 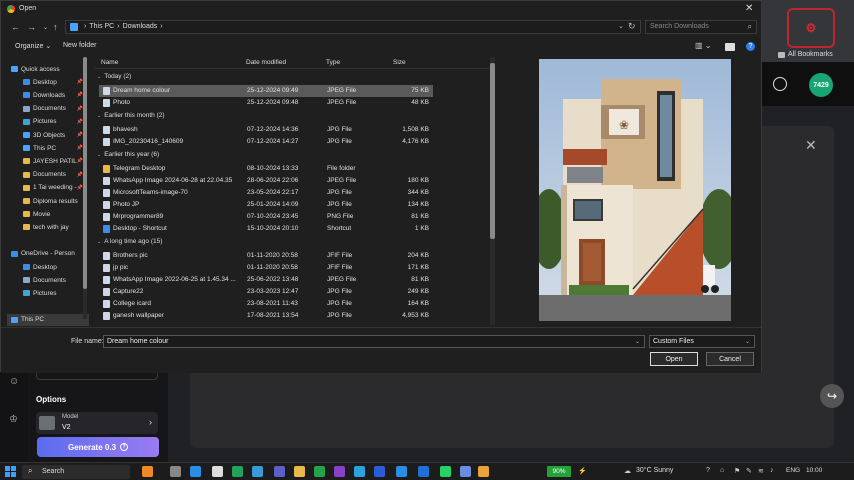 I want to click on back-arrow-icon: ←, so click(x=15, y=27).